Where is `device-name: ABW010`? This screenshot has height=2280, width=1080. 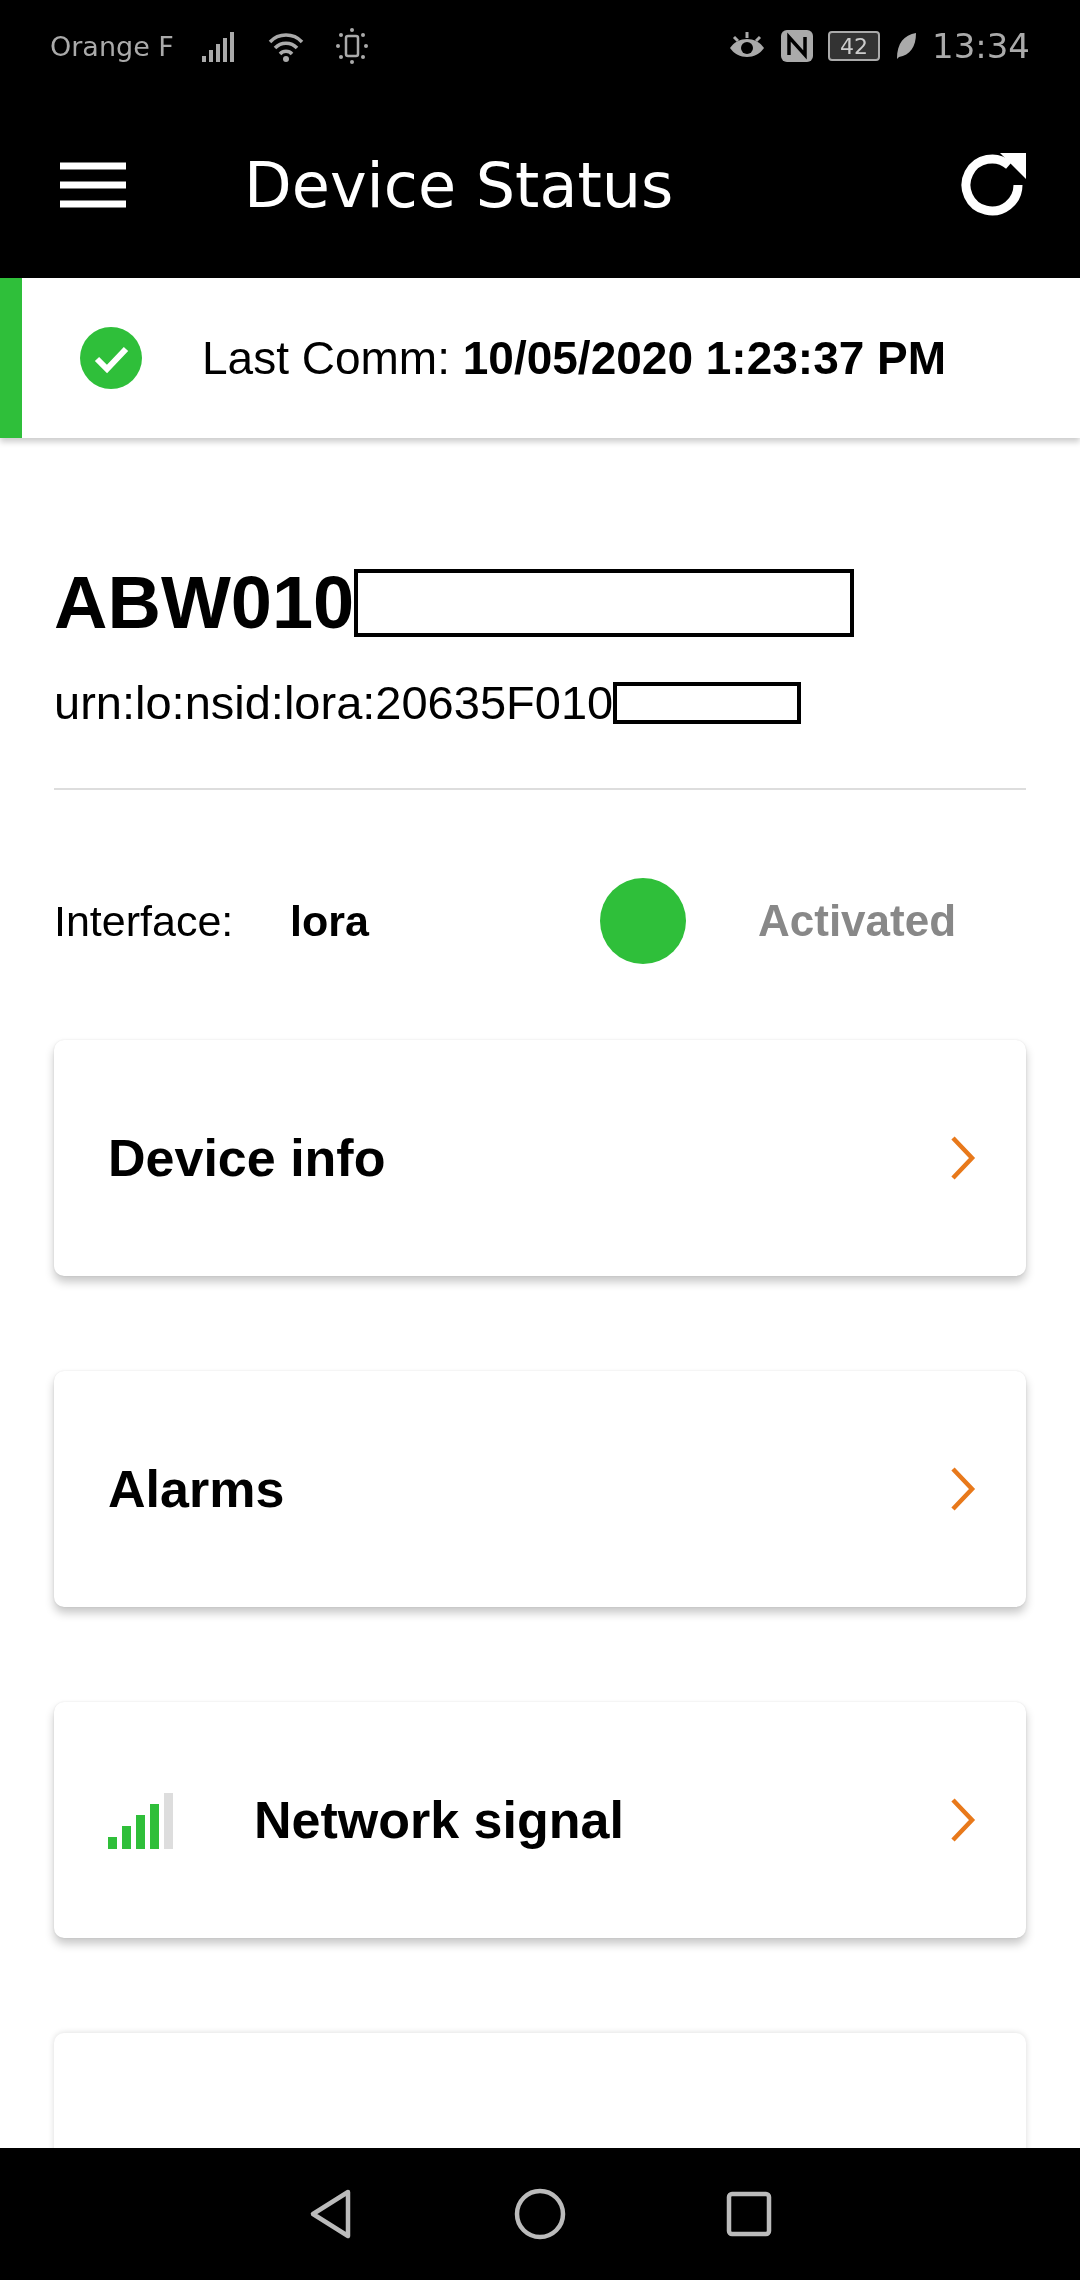
device-name: ABW010 is located at coordinates (204, 602).